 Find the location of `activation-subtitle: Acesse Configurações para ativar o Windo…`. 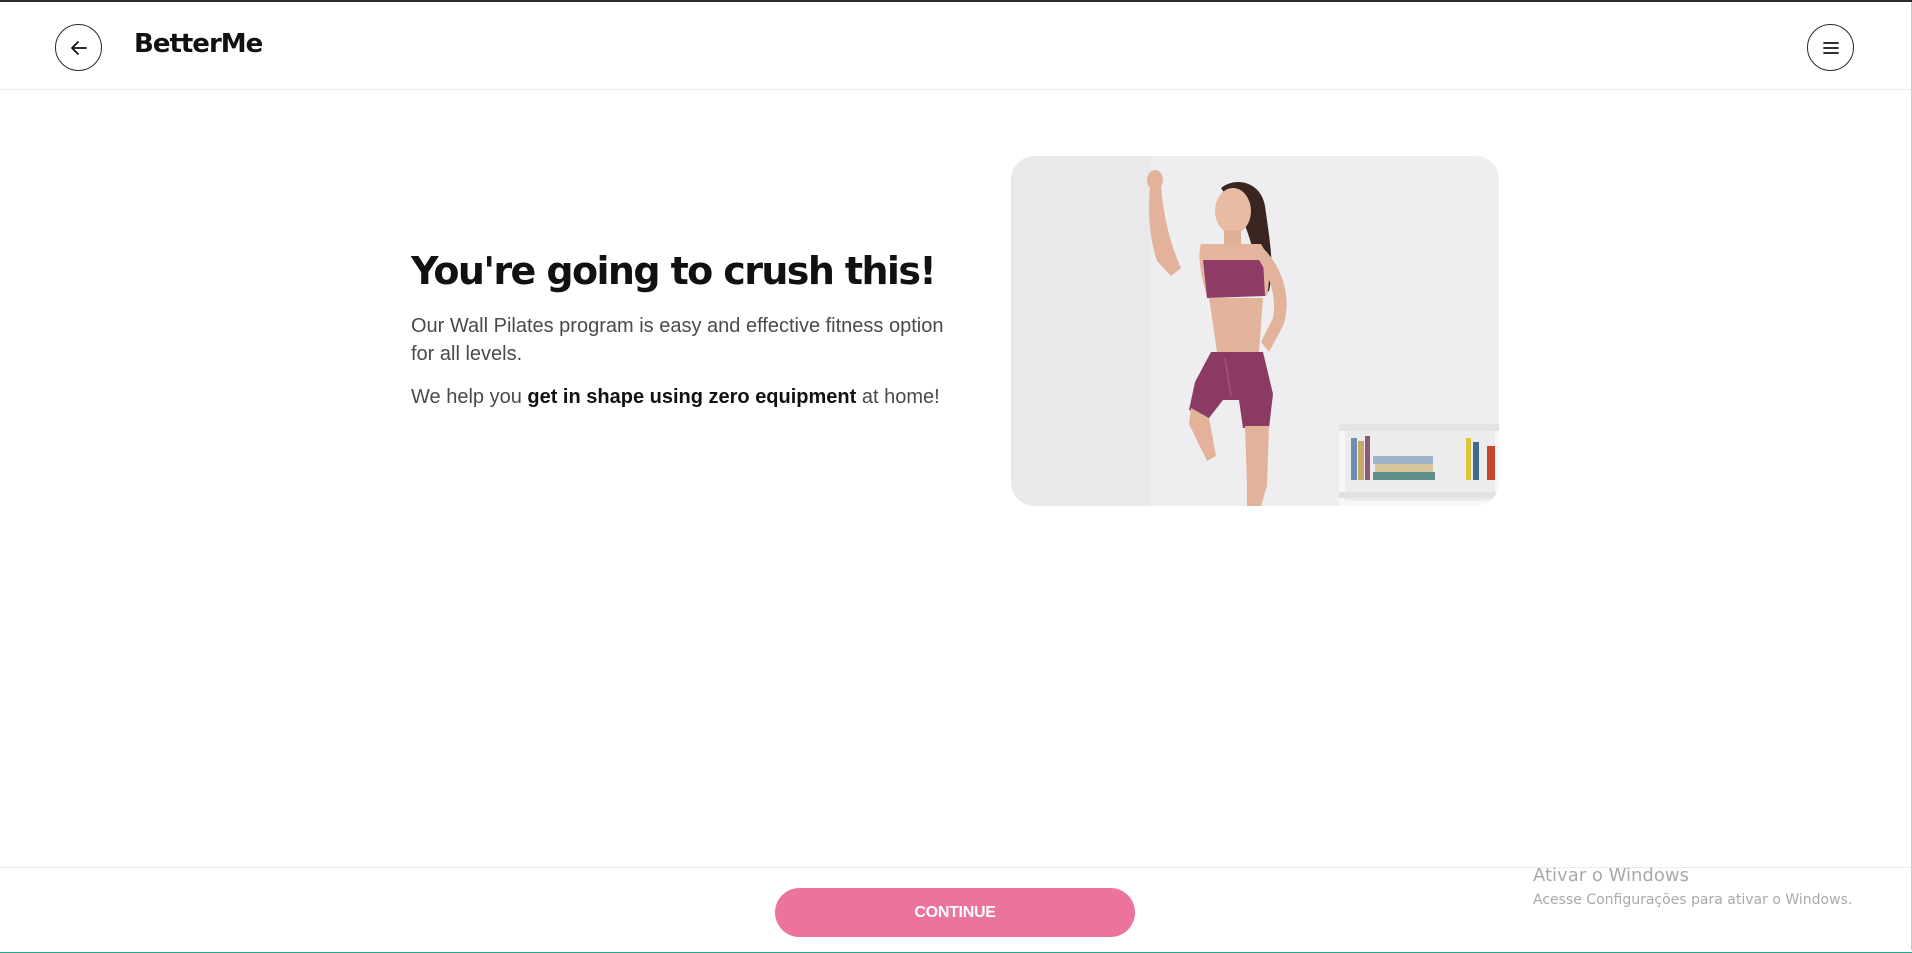

activation-subtitle: Acesse Configurações para ativar o Windo… is located at coordinates (1693, 900).